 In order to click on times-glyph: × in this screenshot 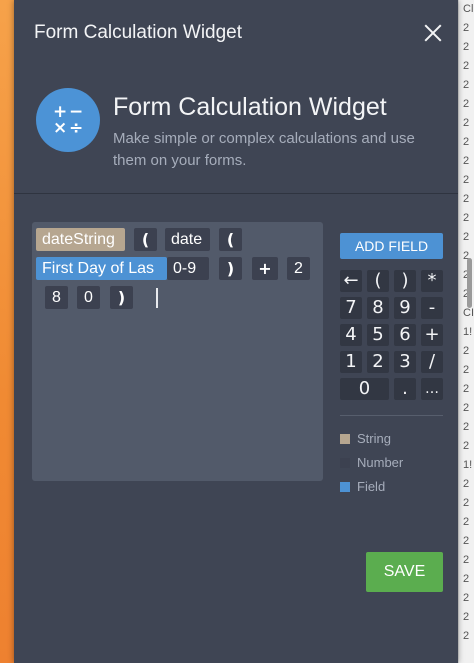, I will do `click(60, 128)`.